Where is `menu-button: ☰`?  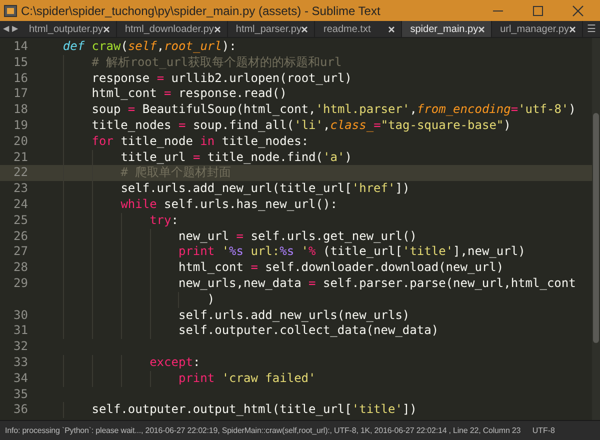 menu-button: ☰ is located at coordinates (591, 29).